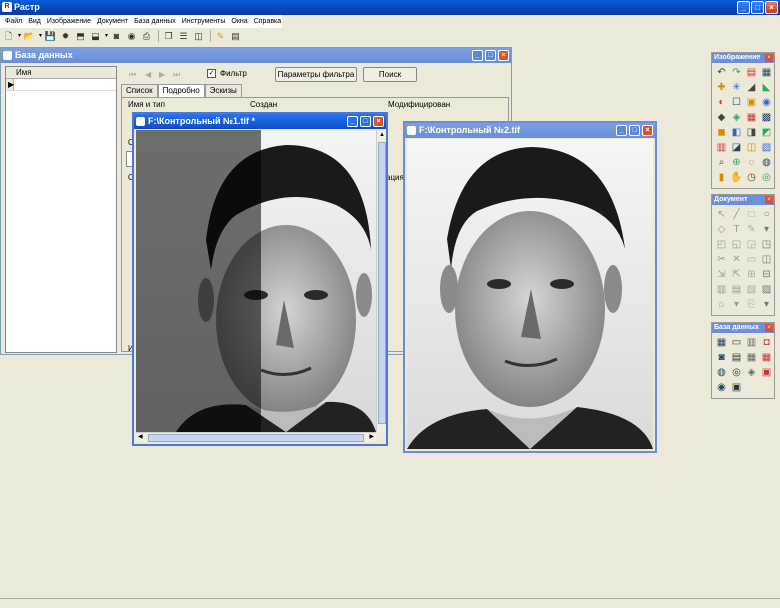  Describe the element at coordinates (736, 147) in the screenshot. I see `tool-icon: ◪` at that location.